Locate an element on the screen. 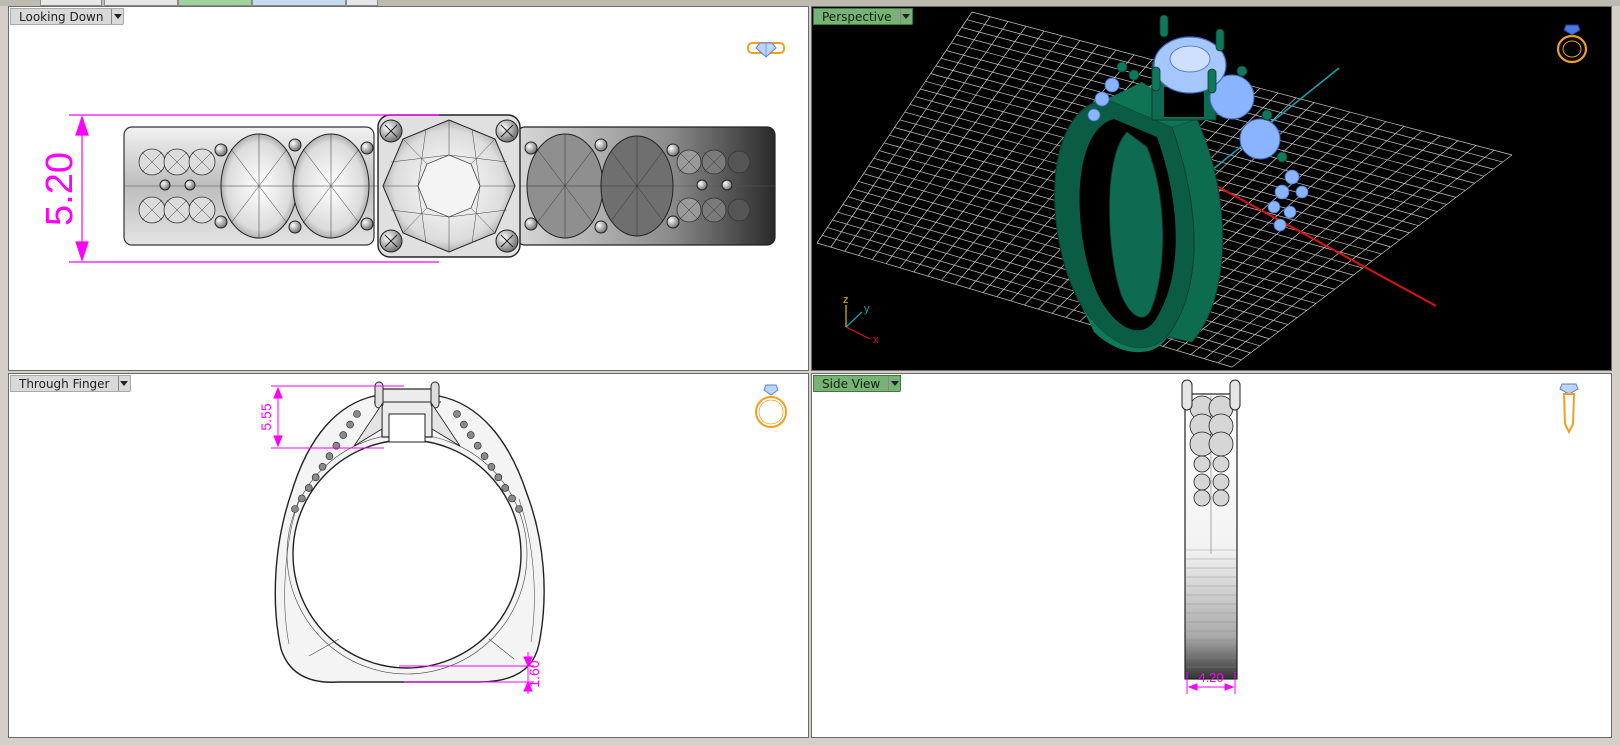 The height and width of the screenshot is (745, 1620). axis-gizmo is located at coordinates (858, 322).